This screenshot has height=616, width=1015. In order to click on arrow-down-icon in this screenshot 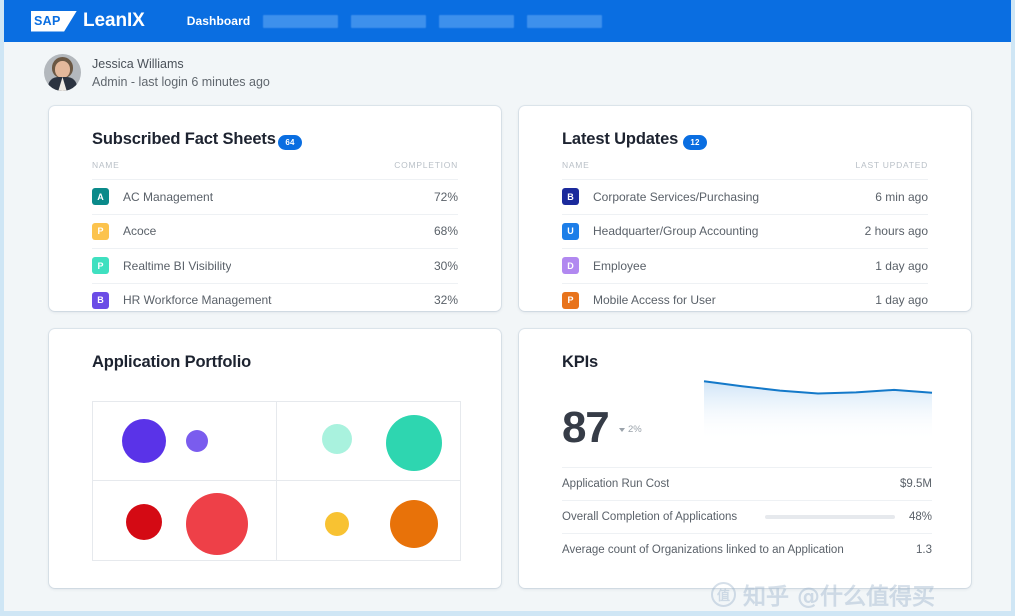, I will do `click(622, 429)`.